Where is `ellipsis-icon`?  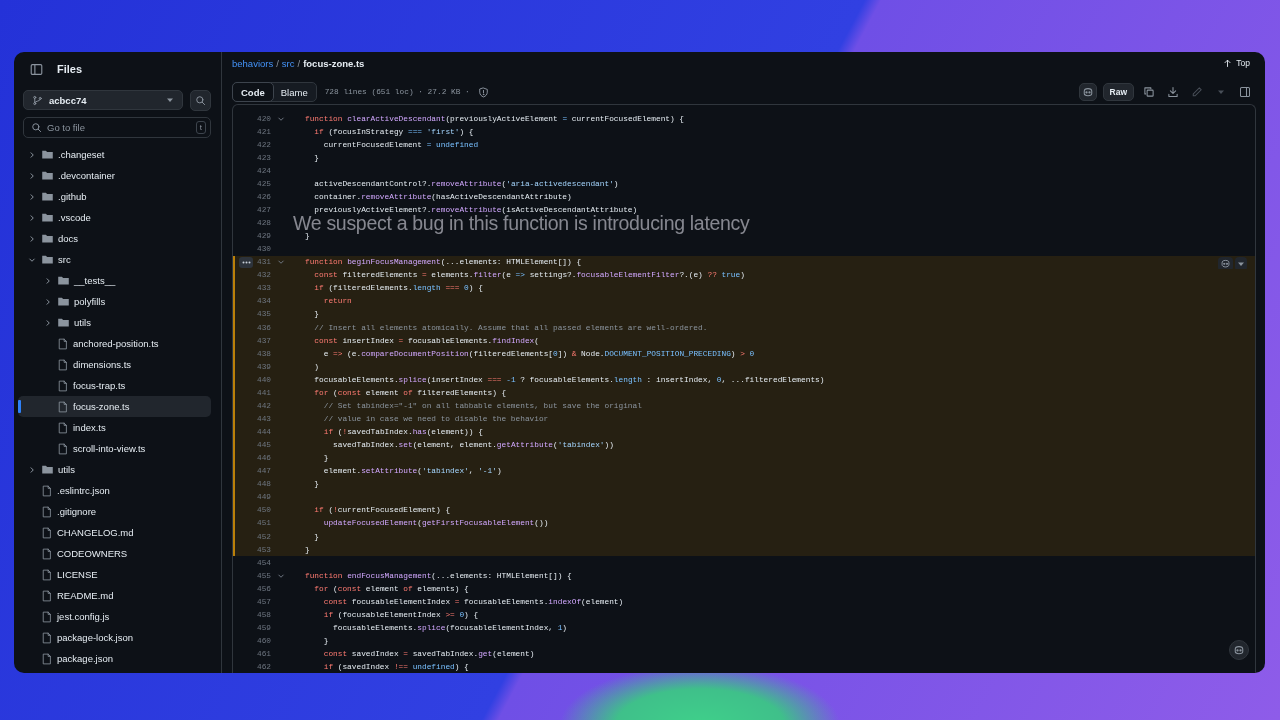 ellipsis-icon is located at coordinates (246, 262).